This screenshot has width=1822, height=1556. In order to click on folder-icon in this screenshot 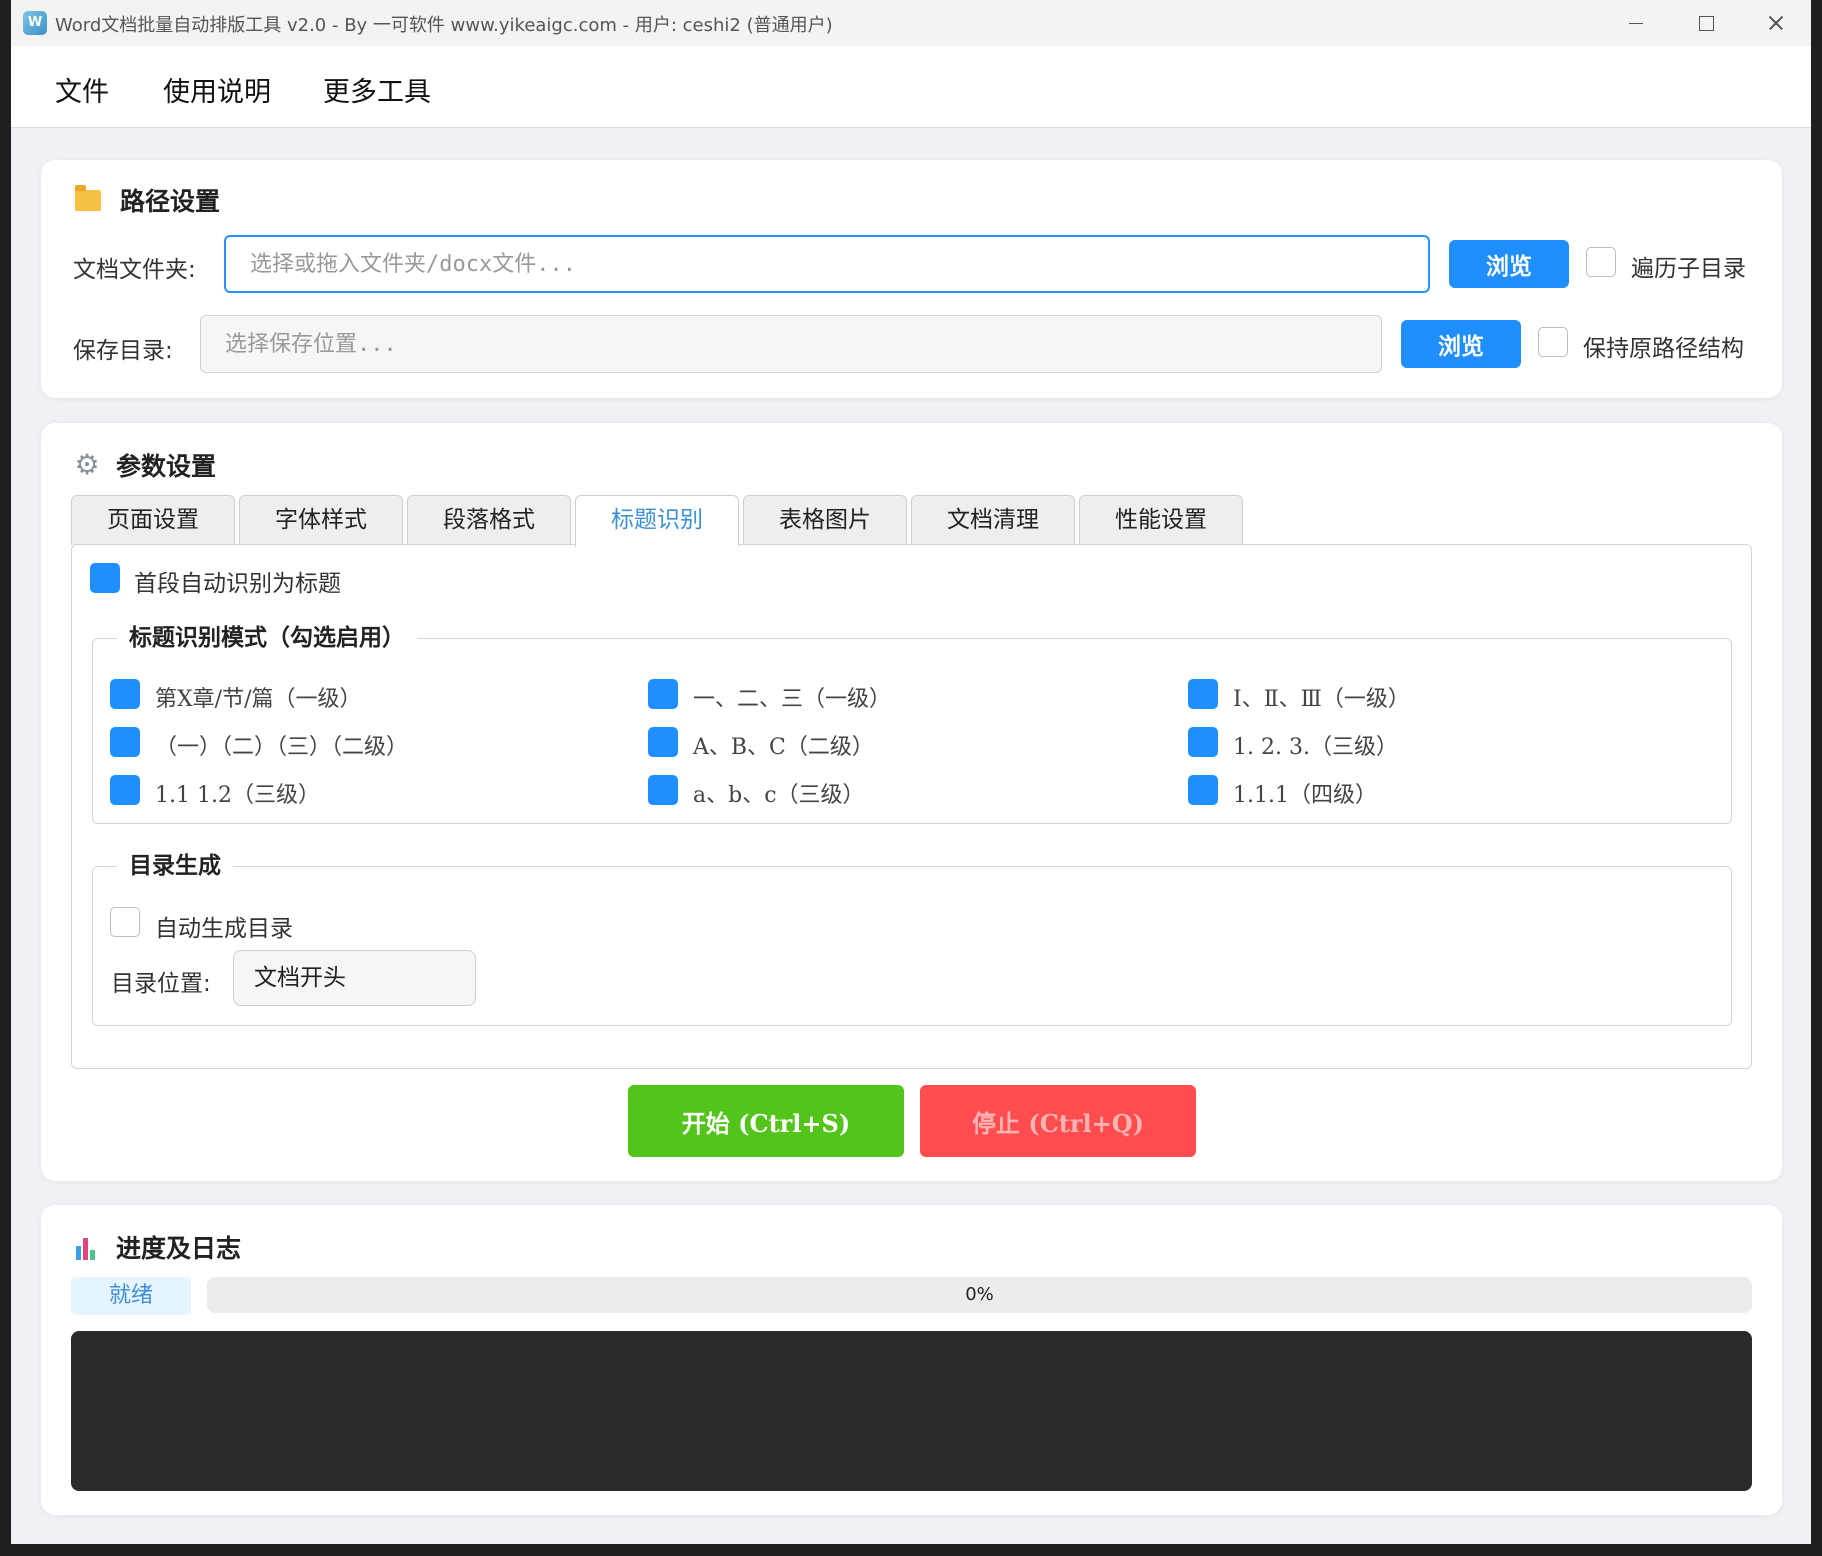, I will do `click(88, 198)`.